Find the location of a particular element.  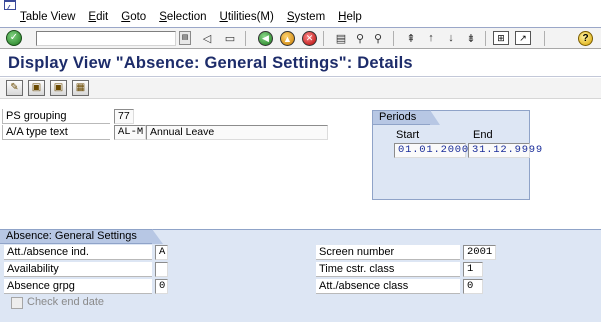

period-end-label: End is located at coordinates (483, 135).